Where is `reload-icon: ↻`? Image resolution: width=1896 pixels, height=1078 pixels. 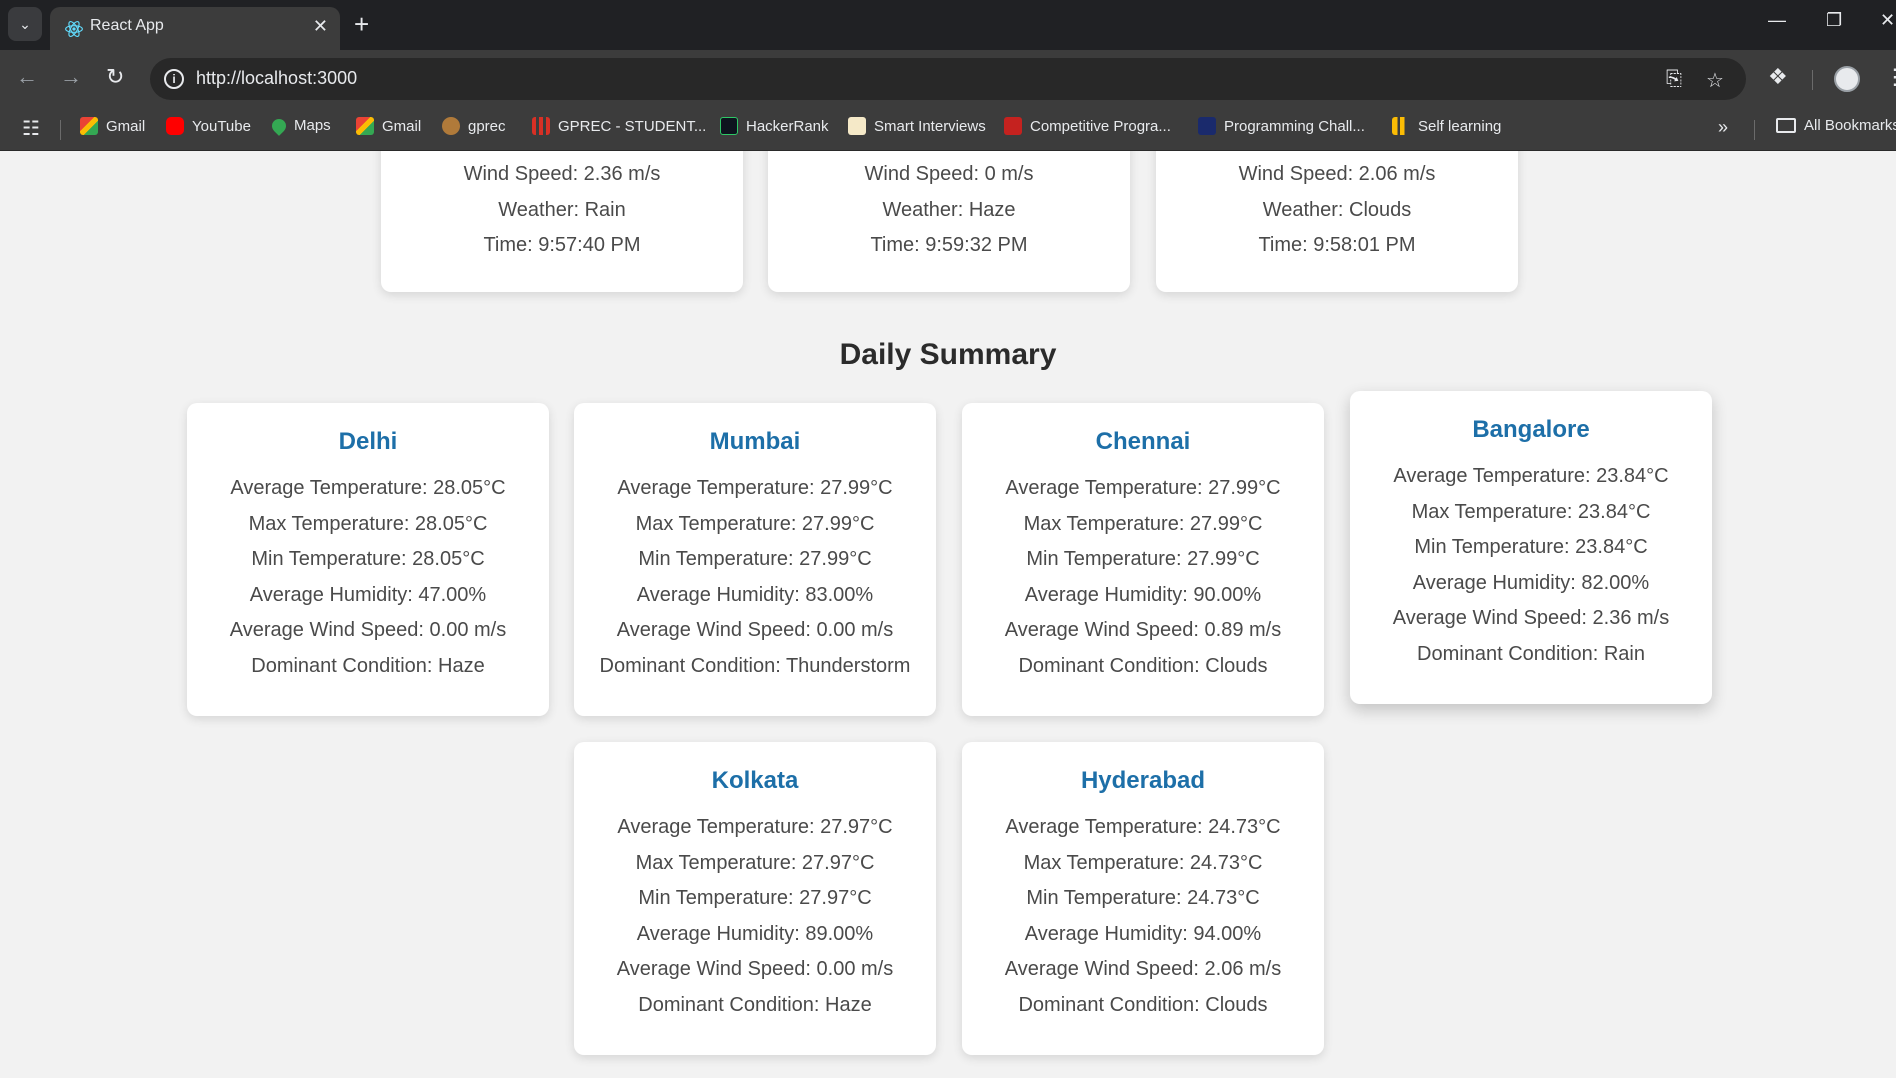 reload-icon: ↻ is located at coordinates (115, 77).